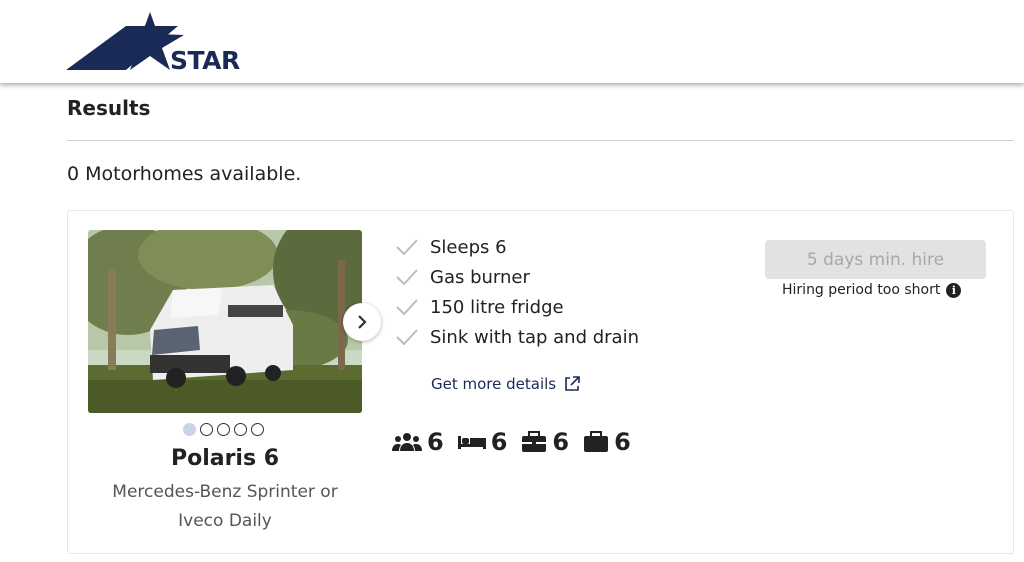  I want to click on carousel-next-button, so click(362, 322).